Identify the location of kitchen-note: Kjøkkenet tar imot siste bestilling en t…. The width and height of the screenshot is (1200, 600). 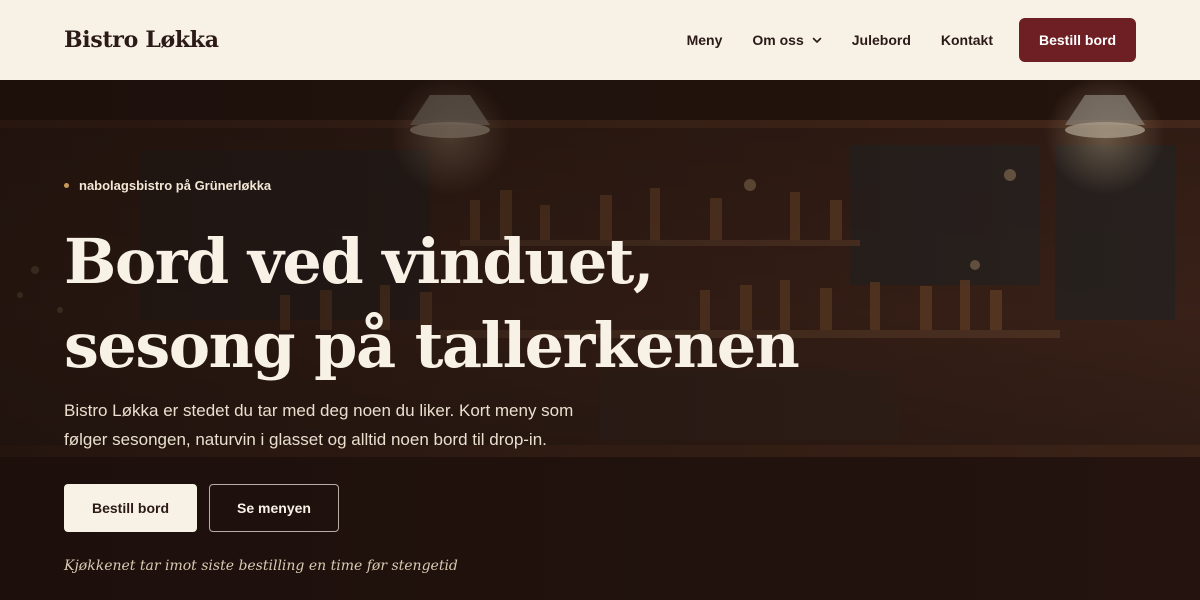
(261, 566).